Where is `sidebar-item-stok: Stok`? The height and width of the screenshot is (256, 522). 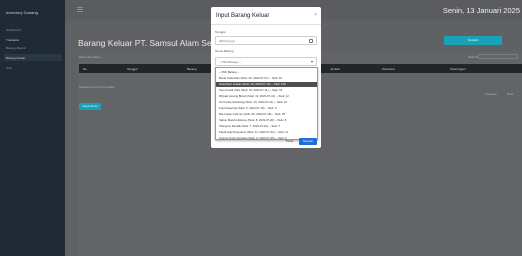 sidebar-item-stok: Stok is located at coordinates (9, 68).